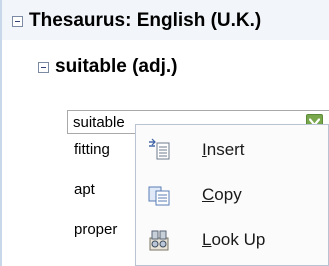 The height and width of the screenshot is (266, 329). What do you see at coordinates (223, 149) in the screenshot?
I see `menu-item-label: Insert` at bounding box center [223, 149].